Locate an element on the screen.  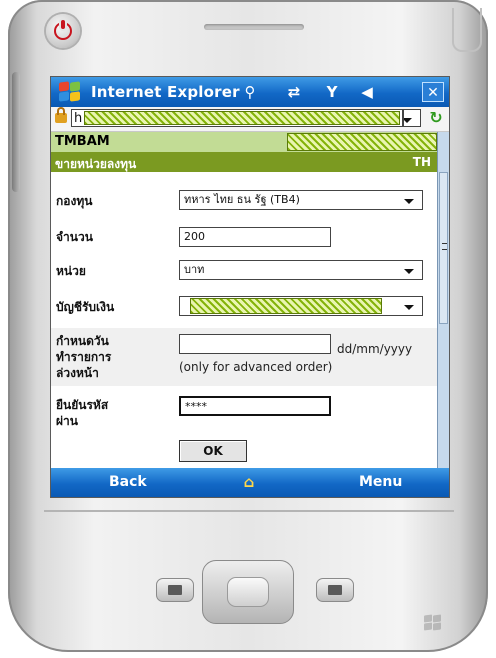
power-icon is located at coordinates (63, 30).